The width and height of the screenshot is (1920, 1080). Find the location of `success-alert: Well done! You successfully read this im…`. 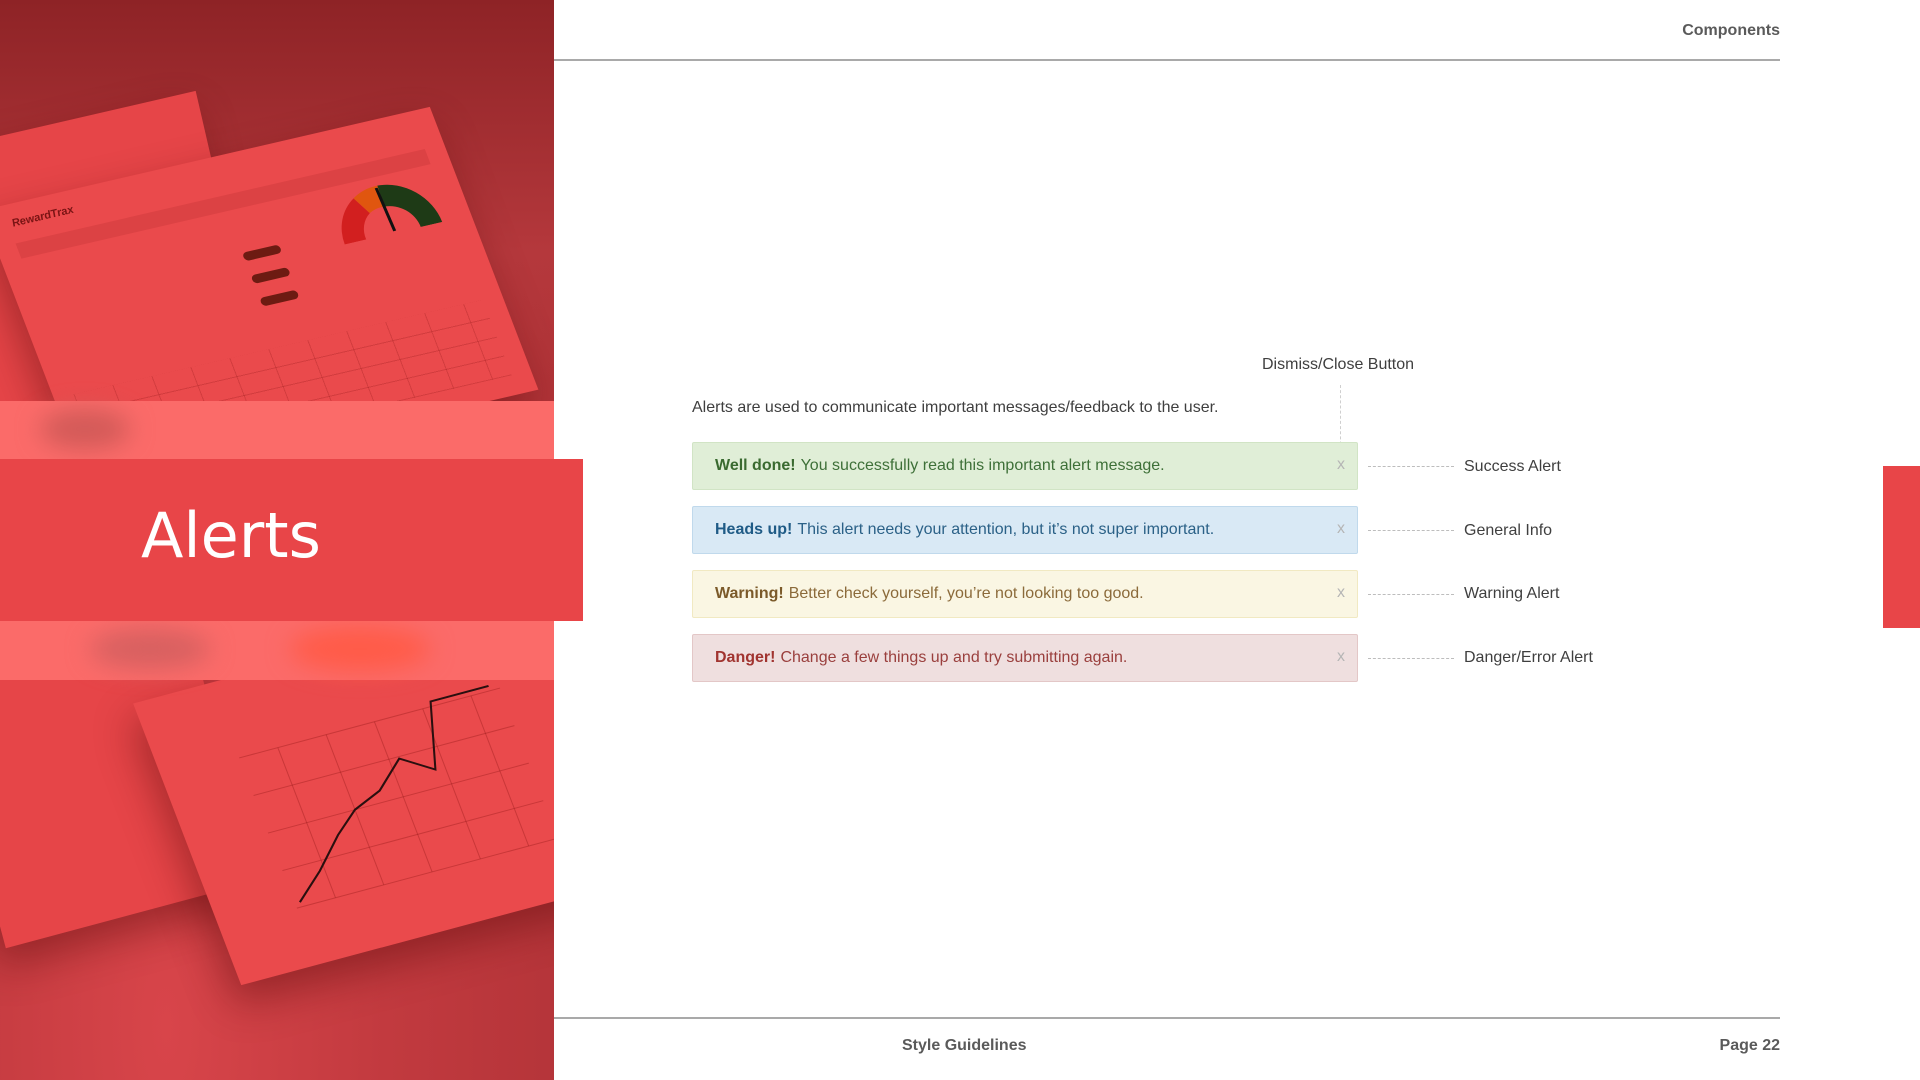

success-alert: Well done! You successfully read this im… is located at coordinates (1025, 466).